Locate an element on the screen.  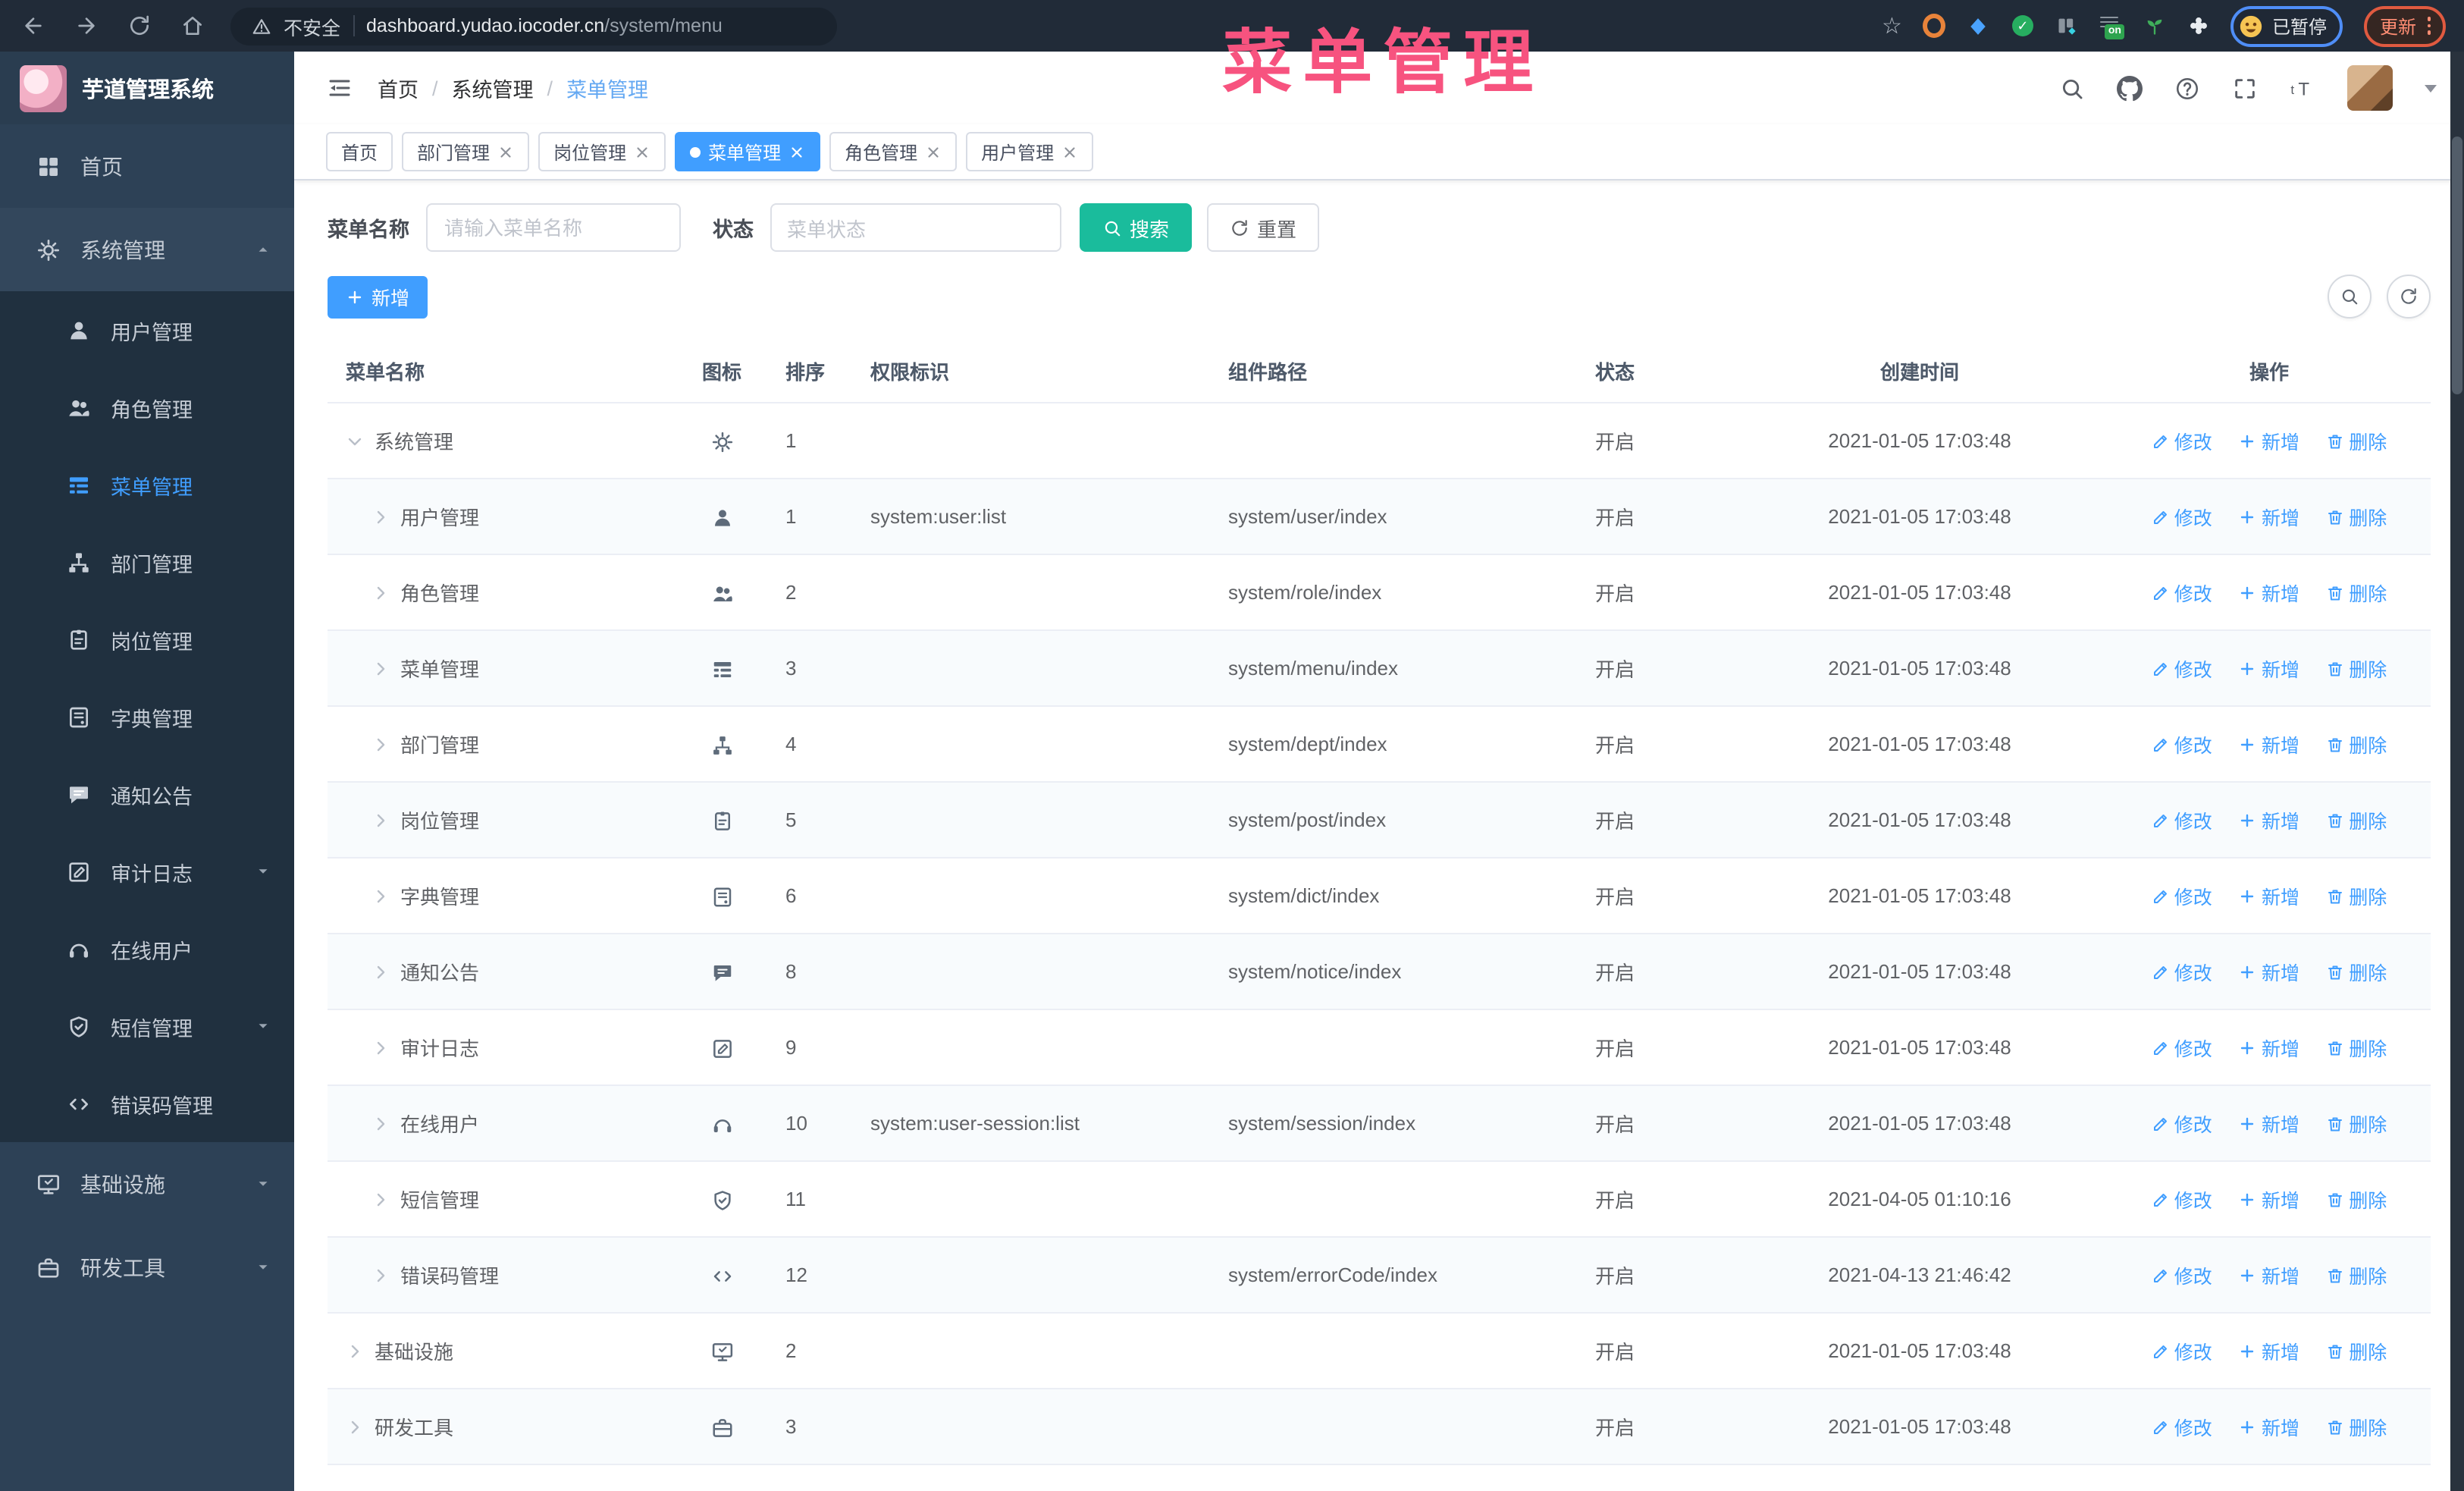
sidebar-item-通知公告: 通知公告 is located at coordinates (147, 794).